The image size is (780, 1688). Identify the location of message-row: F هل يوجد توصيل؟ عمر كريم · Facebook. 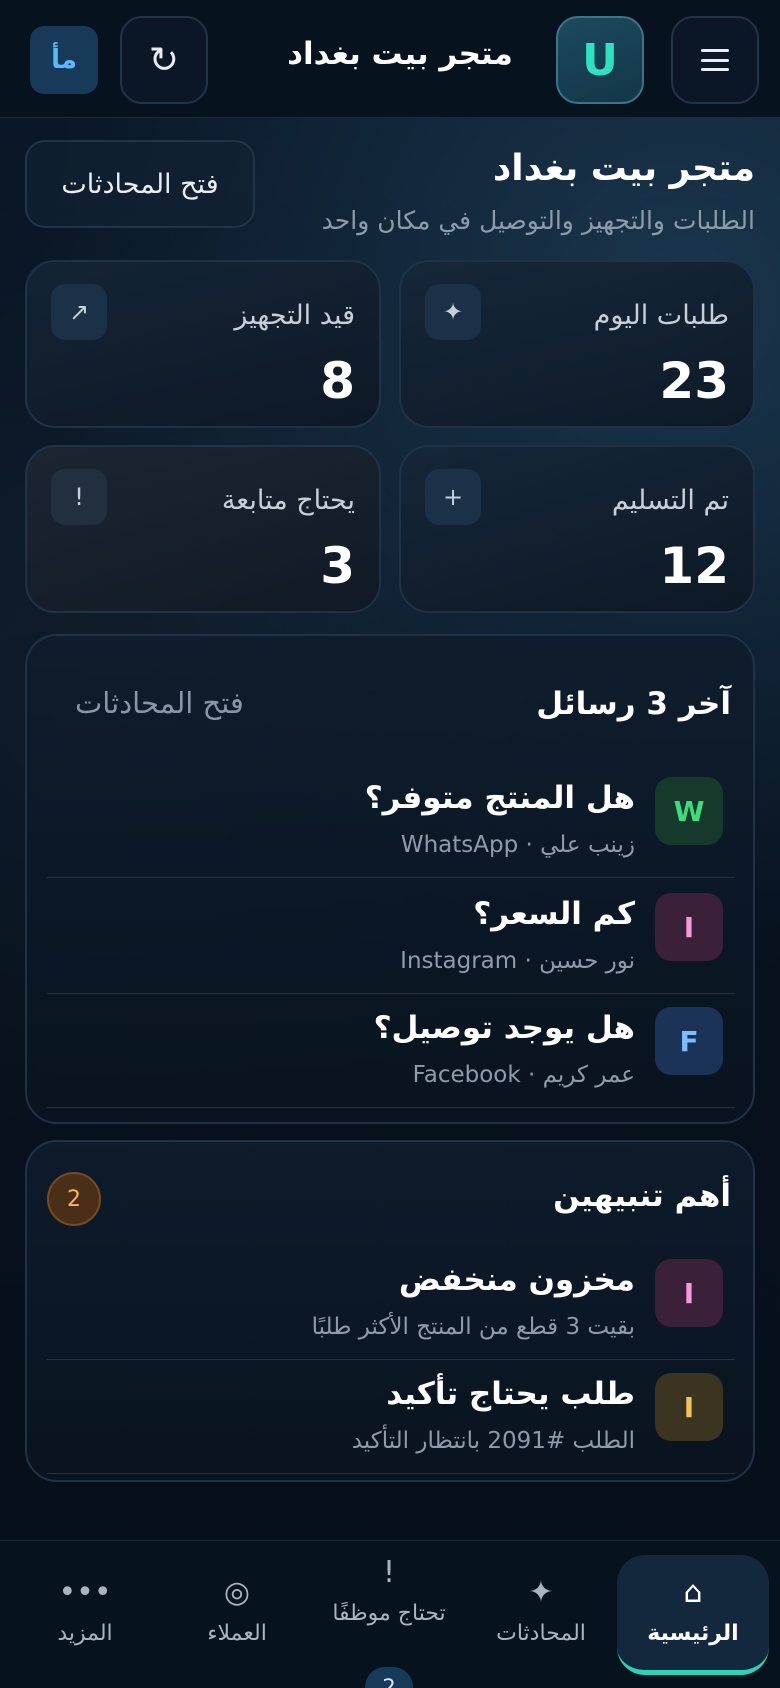
(391, 1050).